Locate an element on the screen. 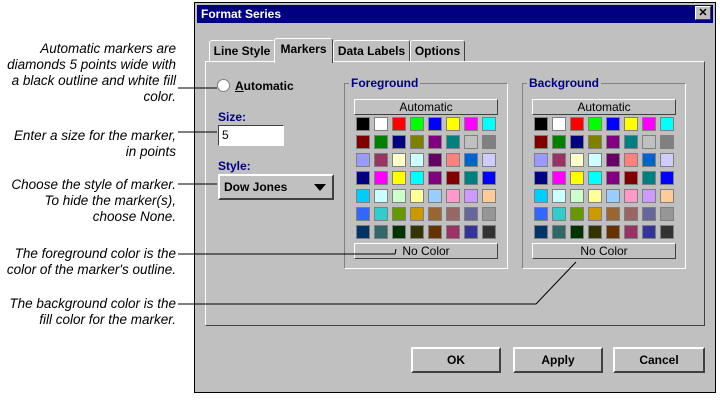 Image resolution: width=720 pixels, height=413 pixels. chevron-down-icon is located at coordinates (320, 187).